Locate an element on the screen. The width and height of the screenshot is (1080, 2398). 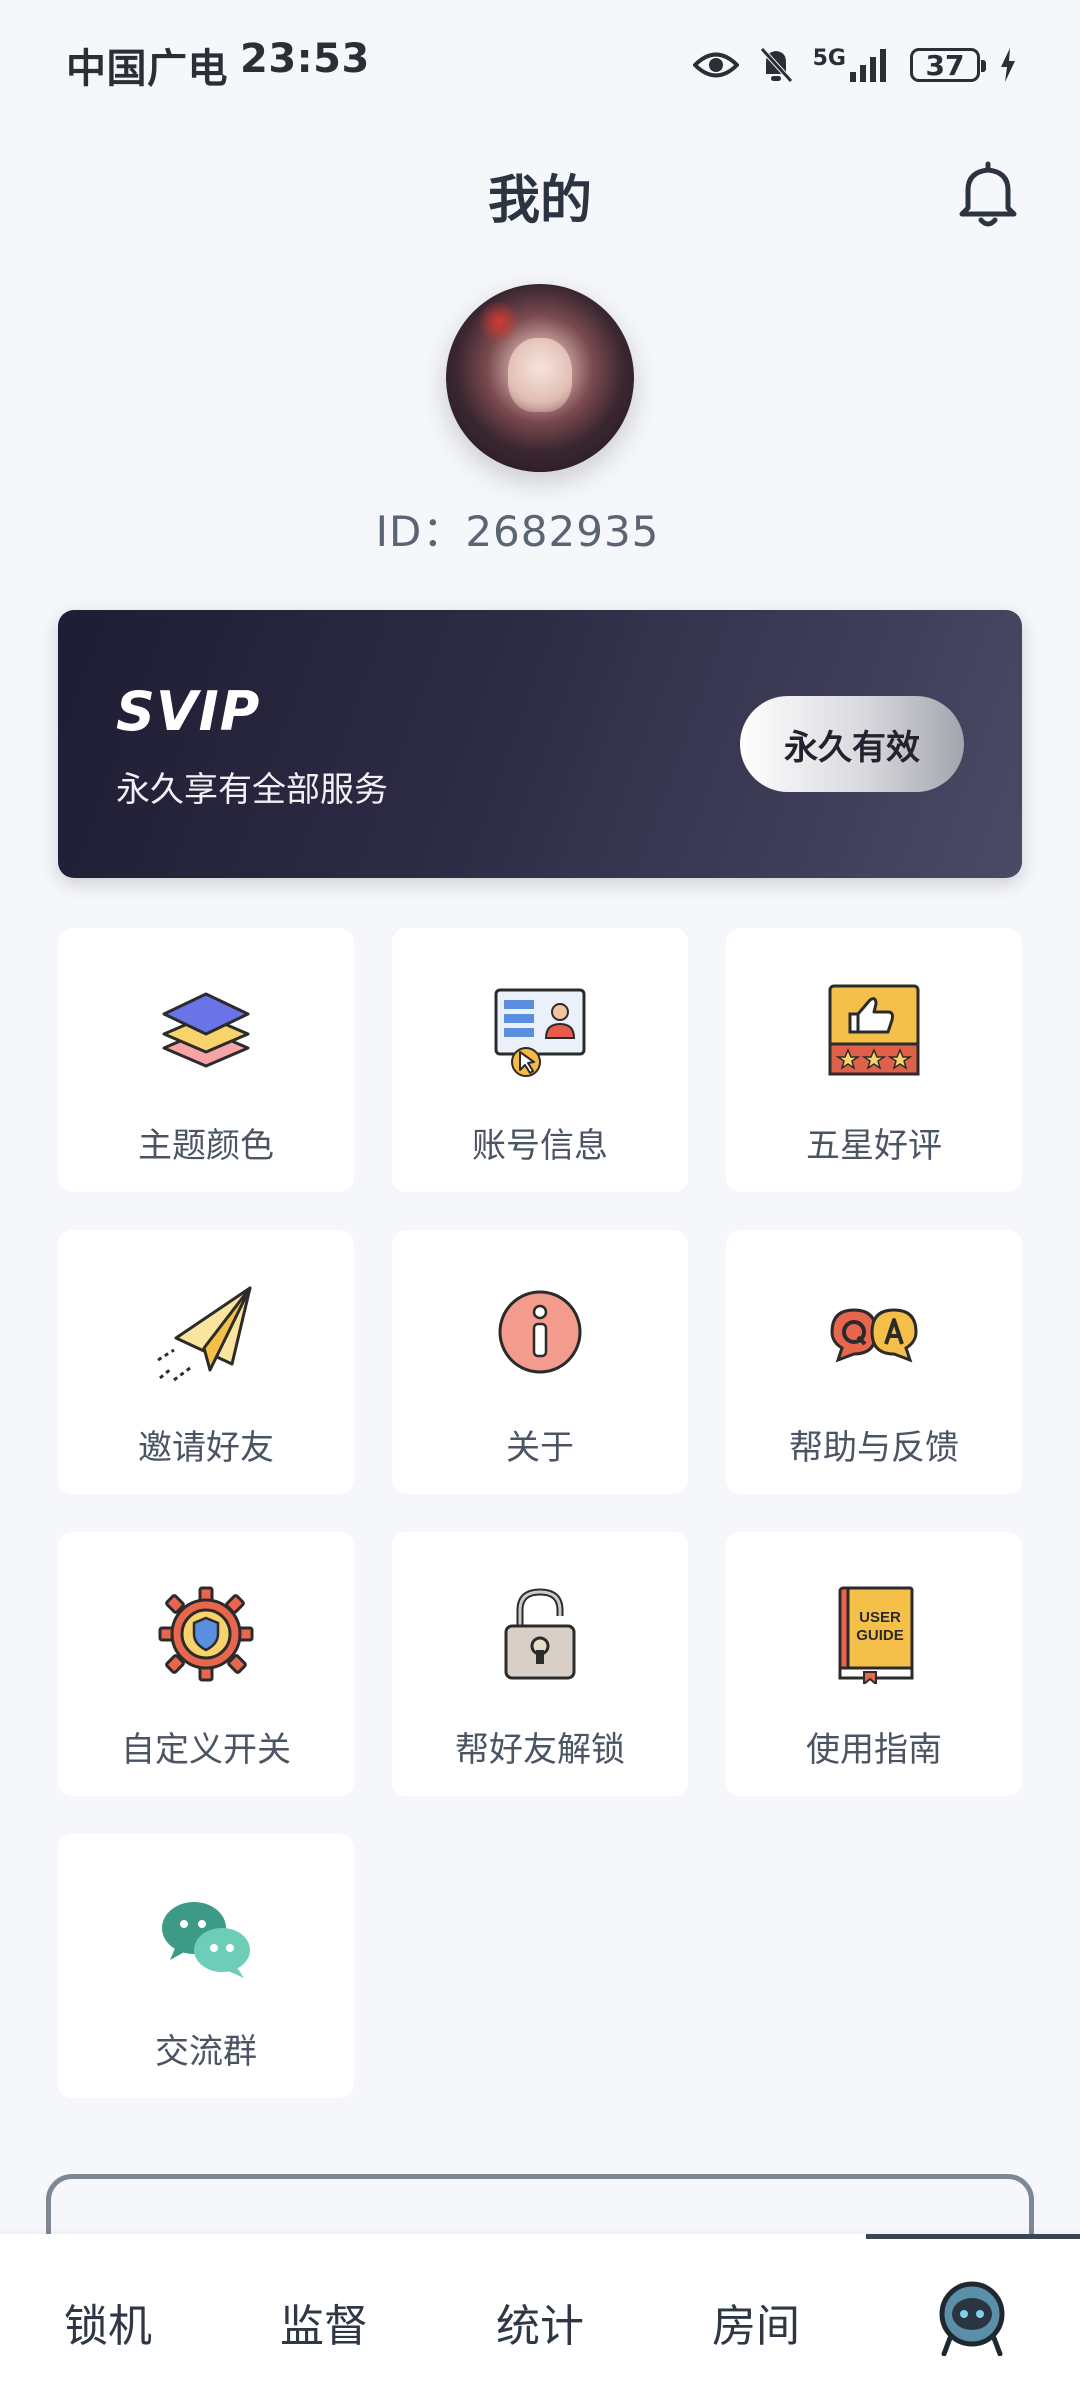
tile-chat-group: 交流群 is located at coordinates (206, 1966).